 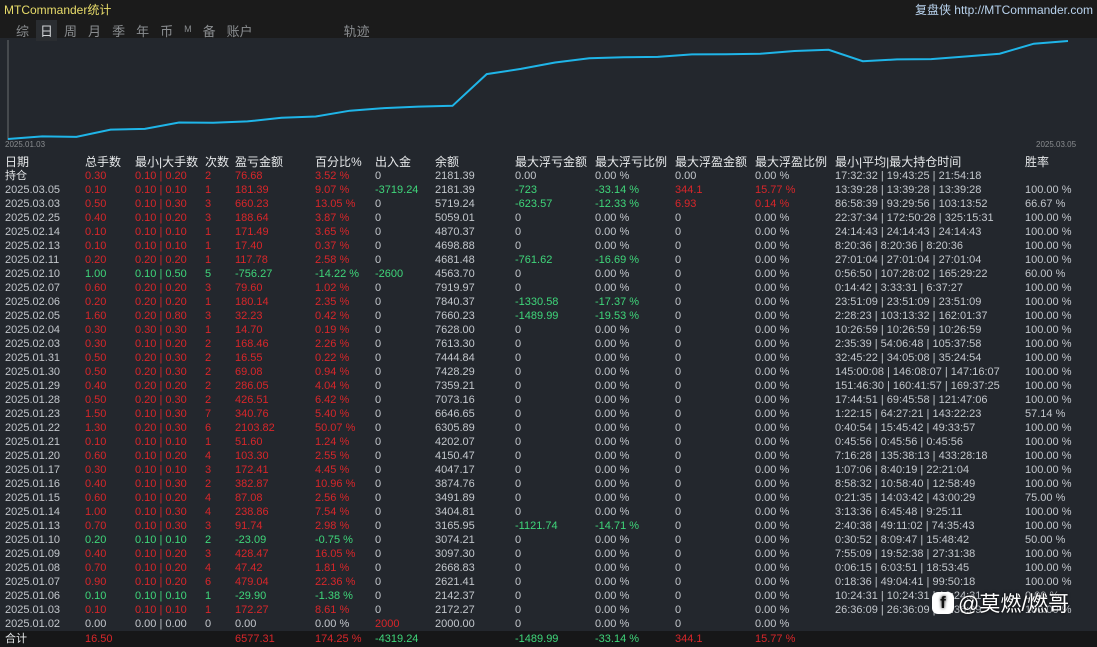 I want to click on cell-min-max-lots: 0.10 | 0.10, so click(x=161, y=540).